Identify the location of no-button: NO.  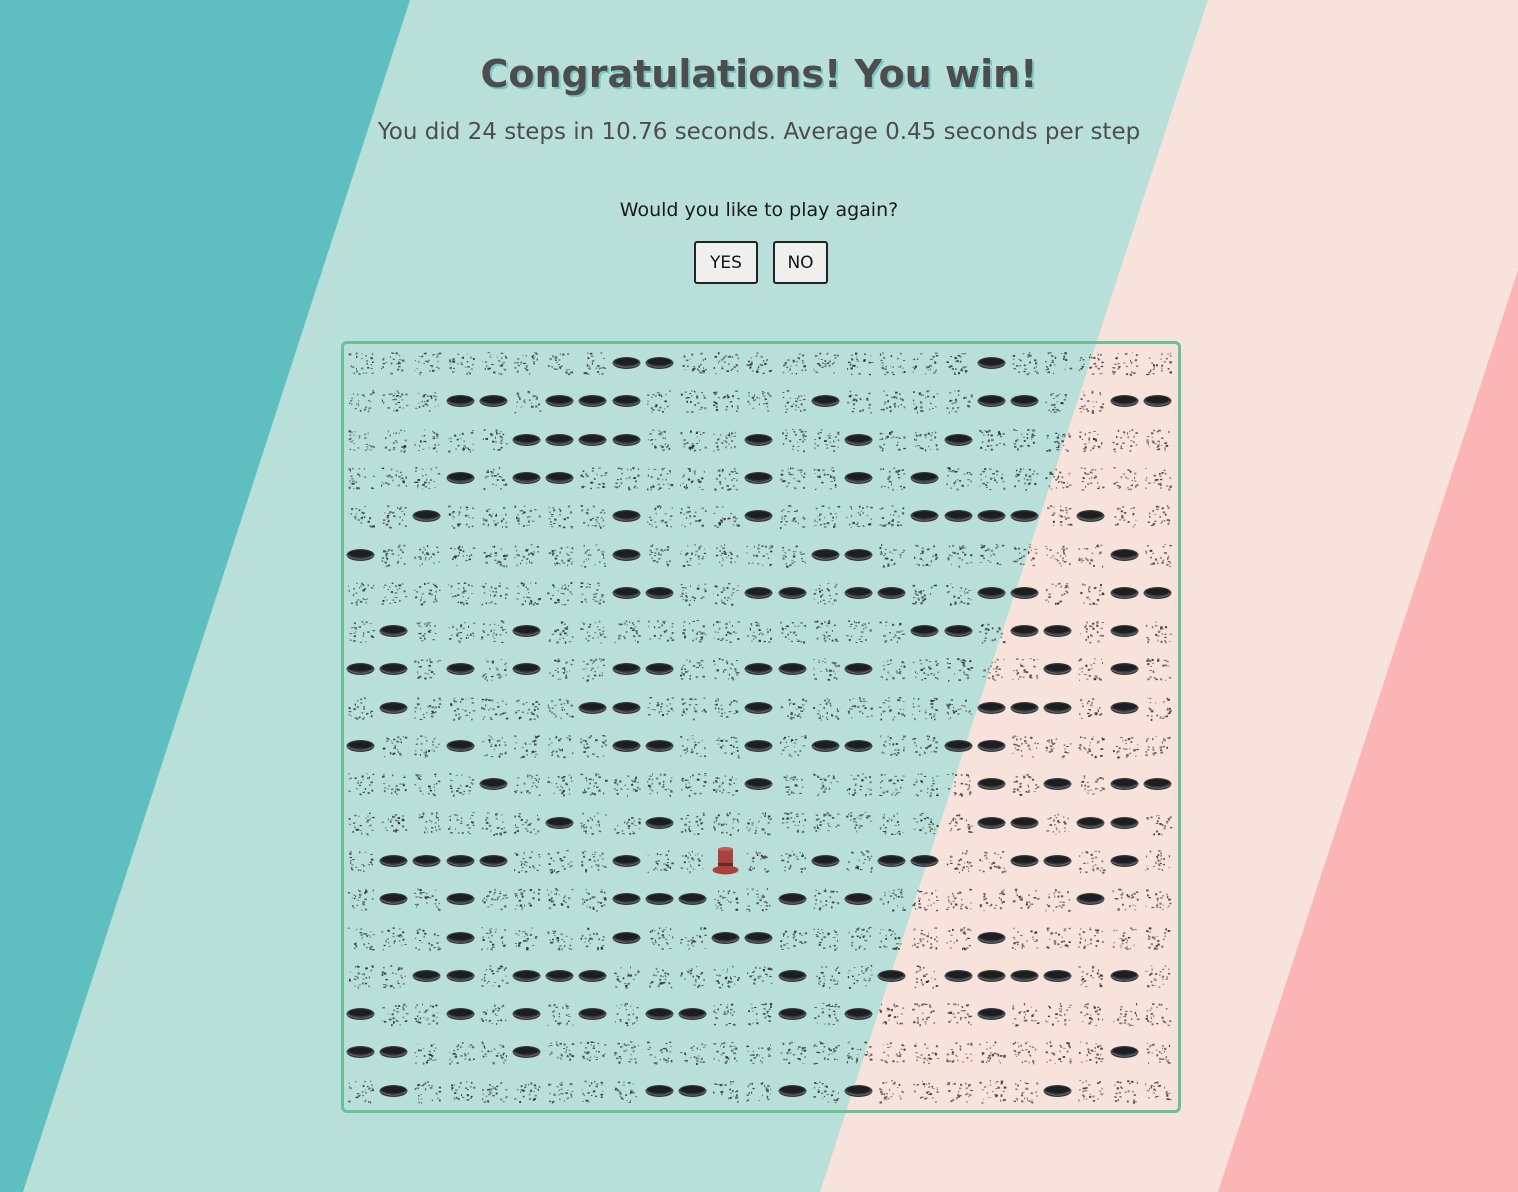
(800, 262).